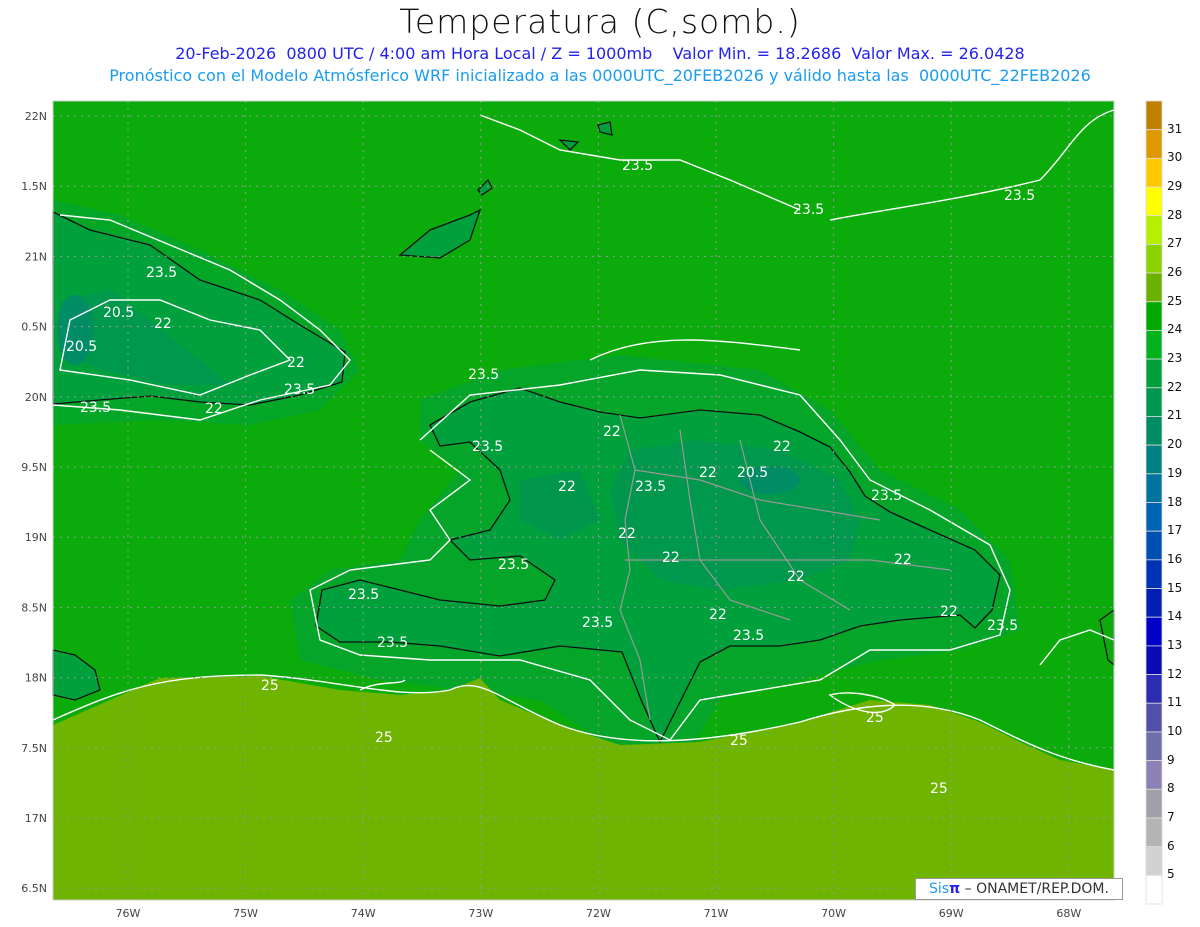 This screenshot has width=1200, height=927. I want to click on colorbar-label: 9, so click(1171, 759).